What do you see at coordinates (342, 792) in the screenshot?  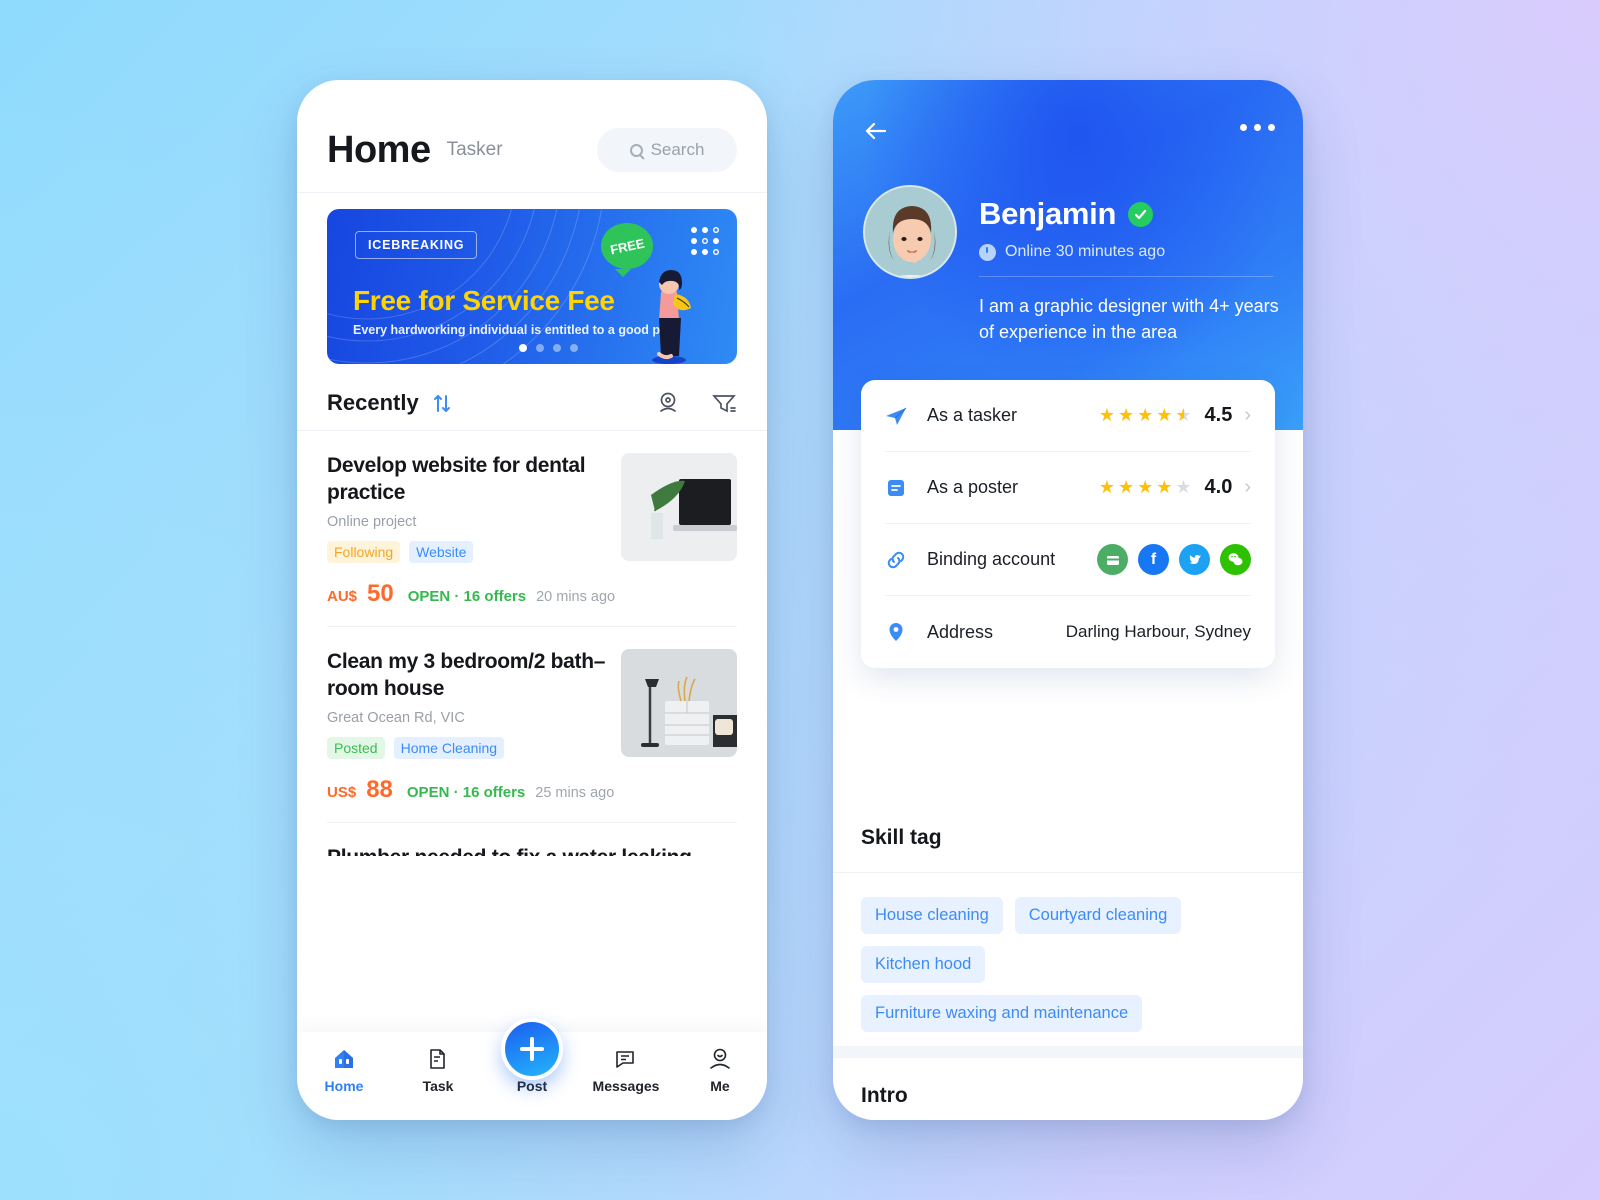 I see `task-currency: US$` at bounding box center [342, 792].